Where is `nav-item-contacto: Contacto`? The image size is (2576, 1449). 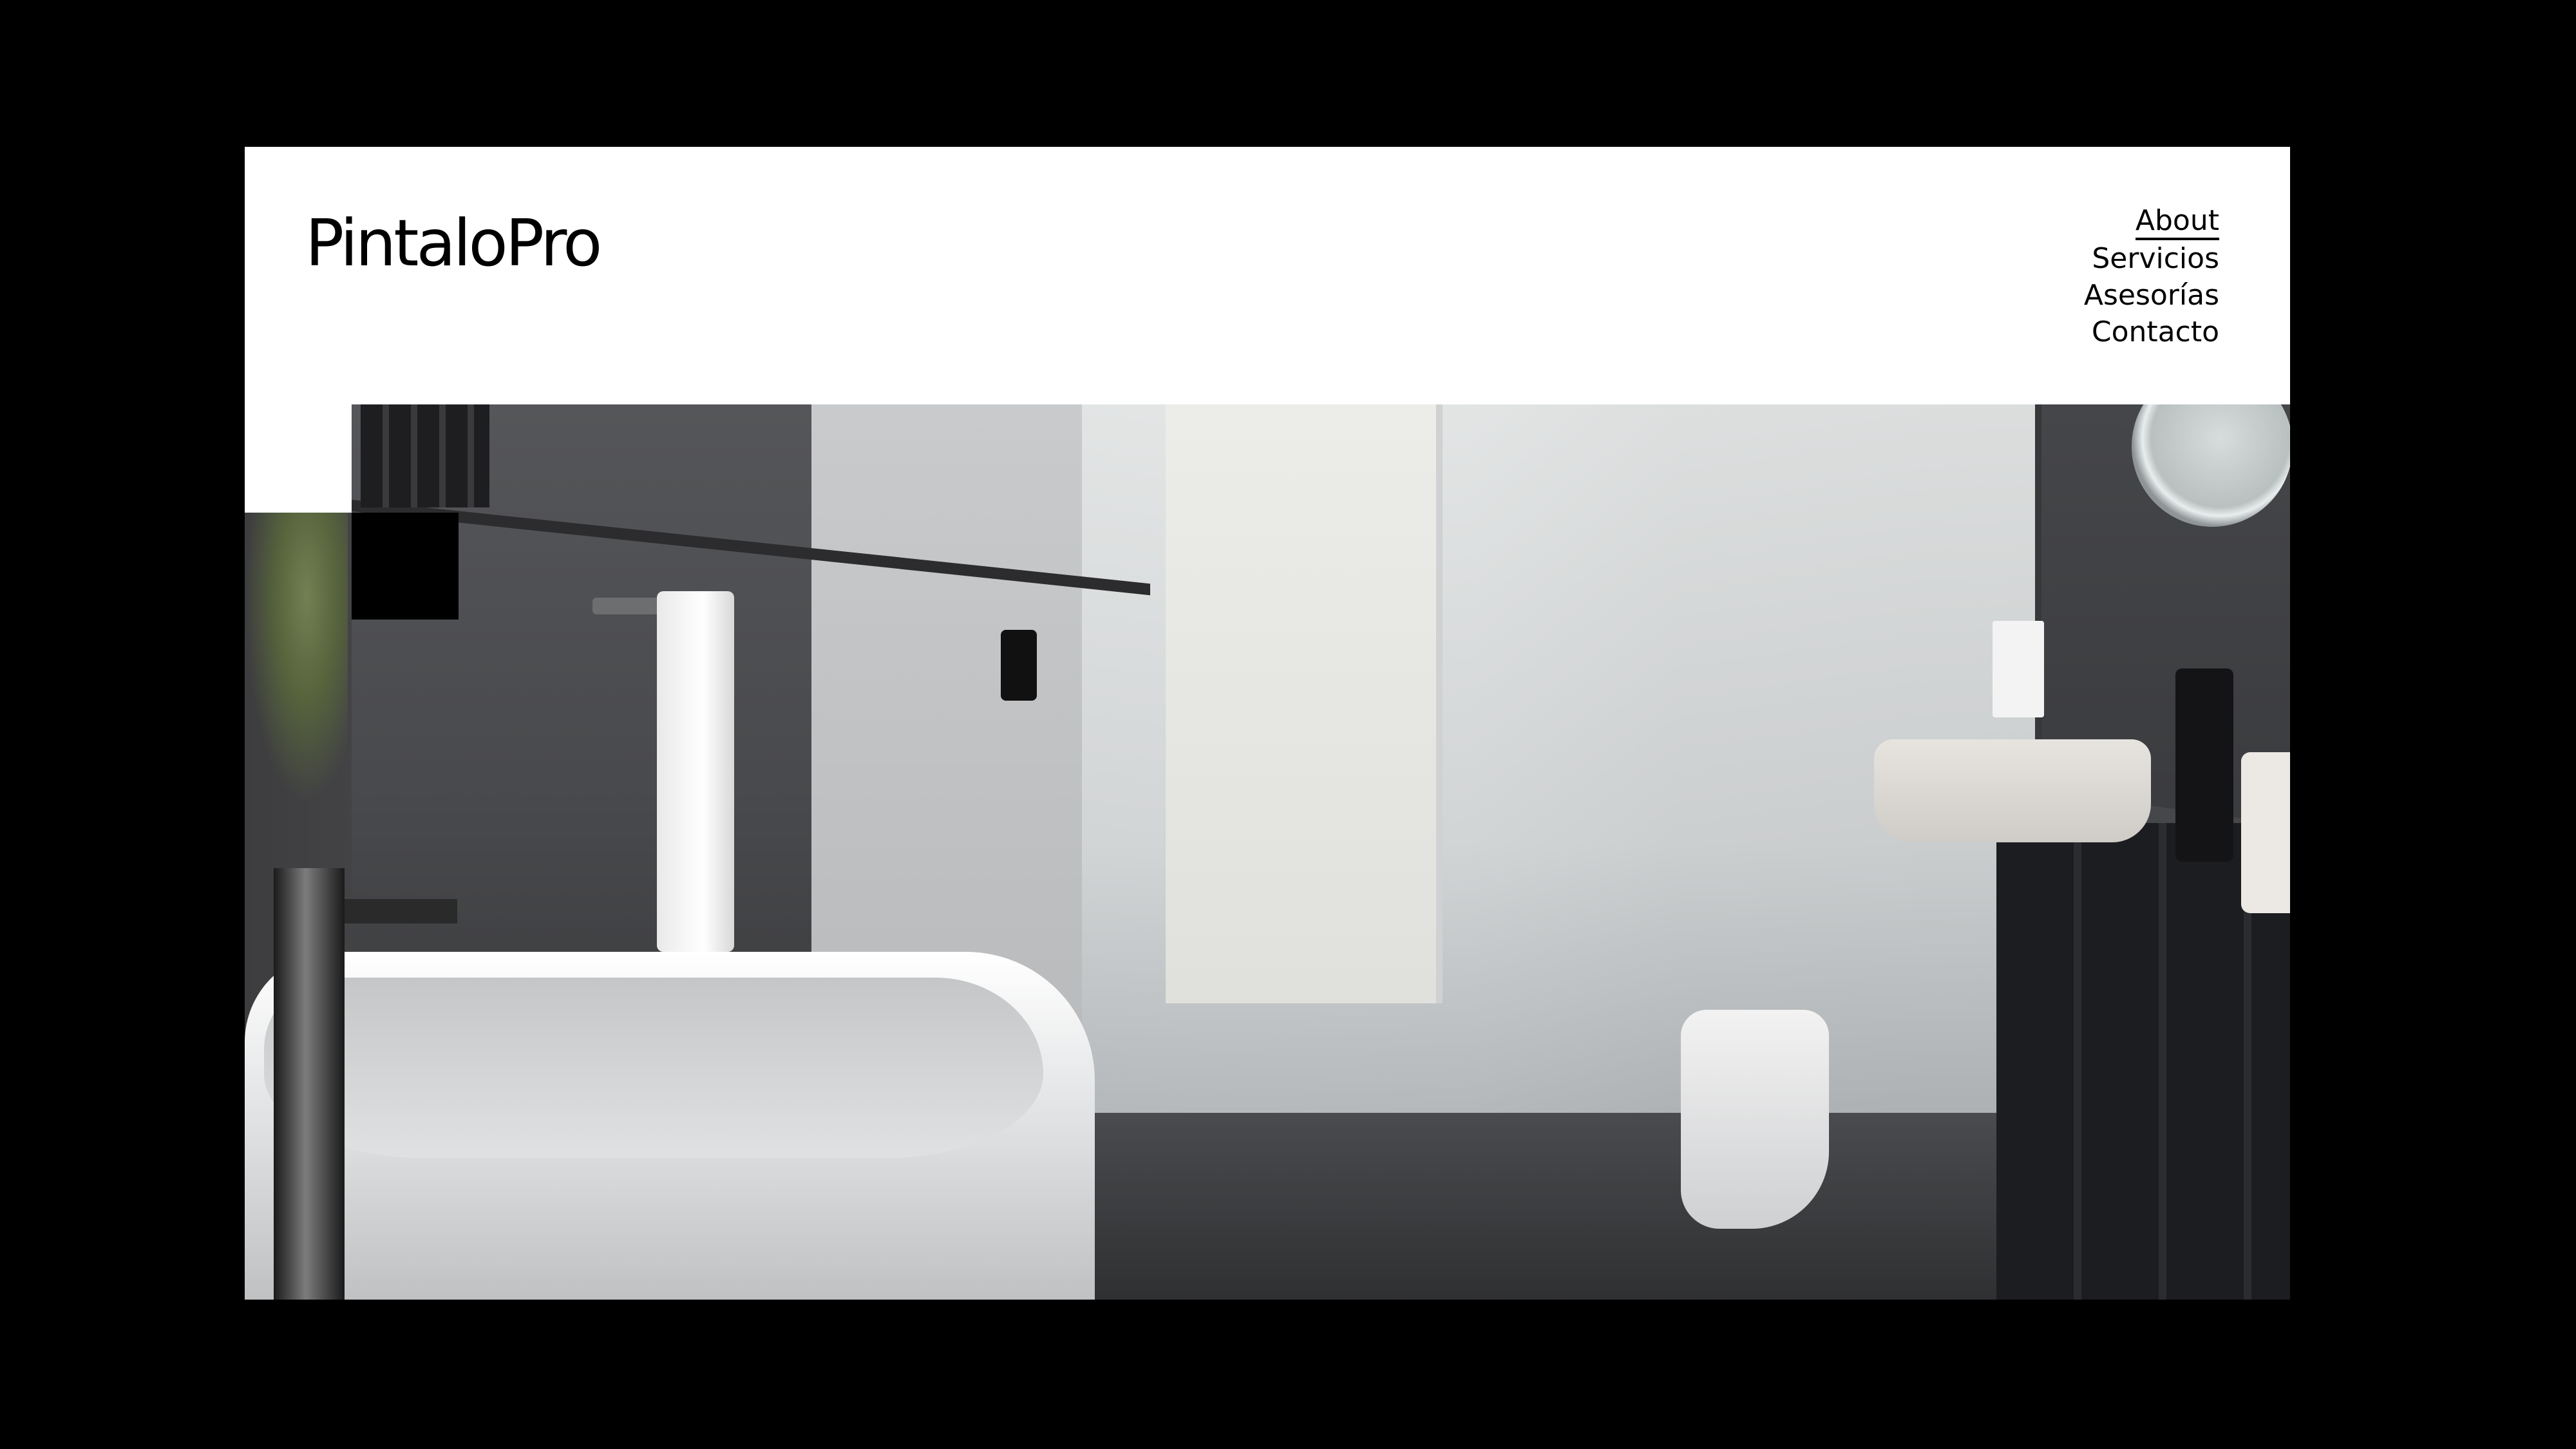 nav-item-contacto: Contacto is located at coordinates (2151, 332).